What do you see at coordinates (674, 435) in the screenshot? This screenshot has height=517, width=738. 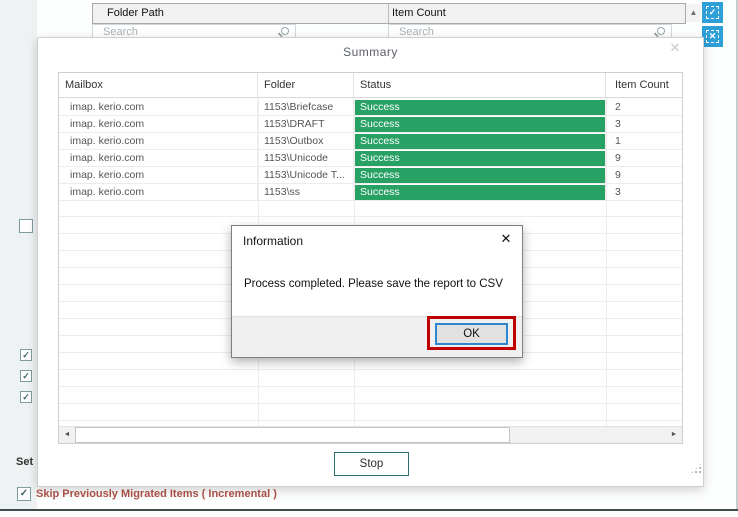 I see `scroll-right-icon: ►` at bounding box center [674, 435].